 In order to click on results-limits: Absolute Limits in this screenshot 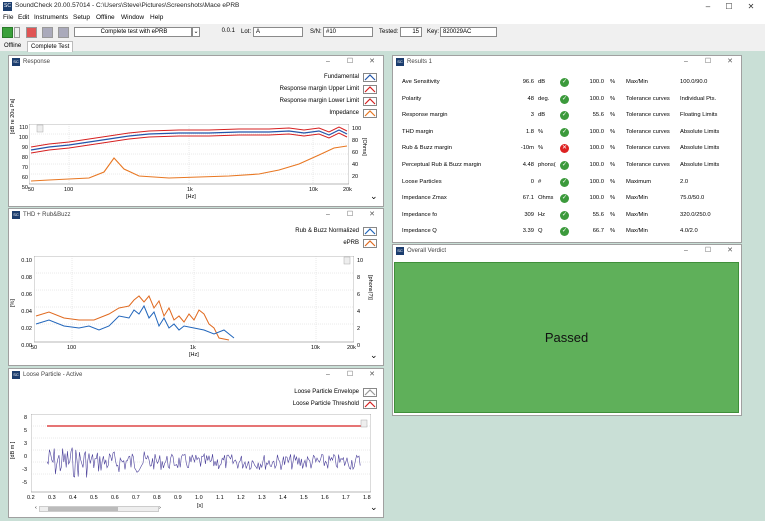, I will do `click(700, 164)`.